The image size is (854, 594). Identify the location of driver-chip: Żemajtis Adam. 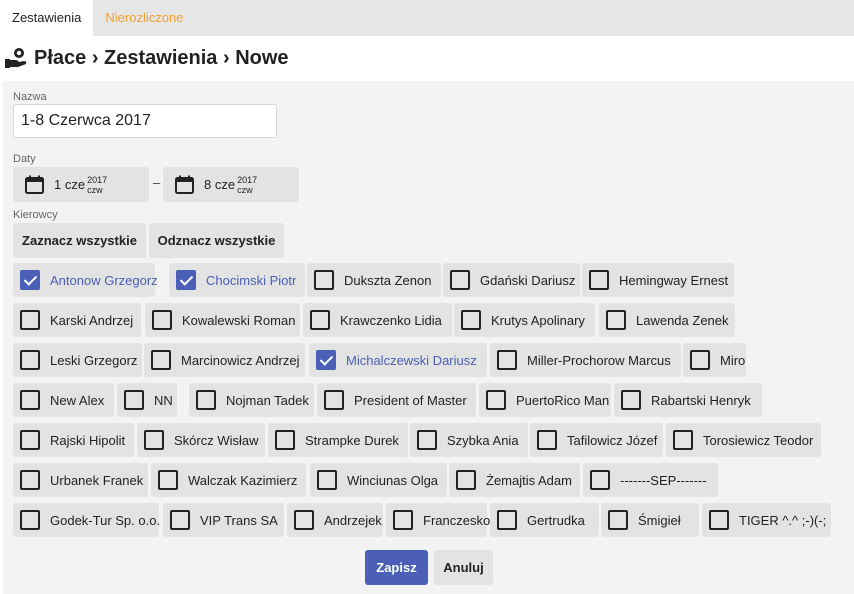
(514, 480).